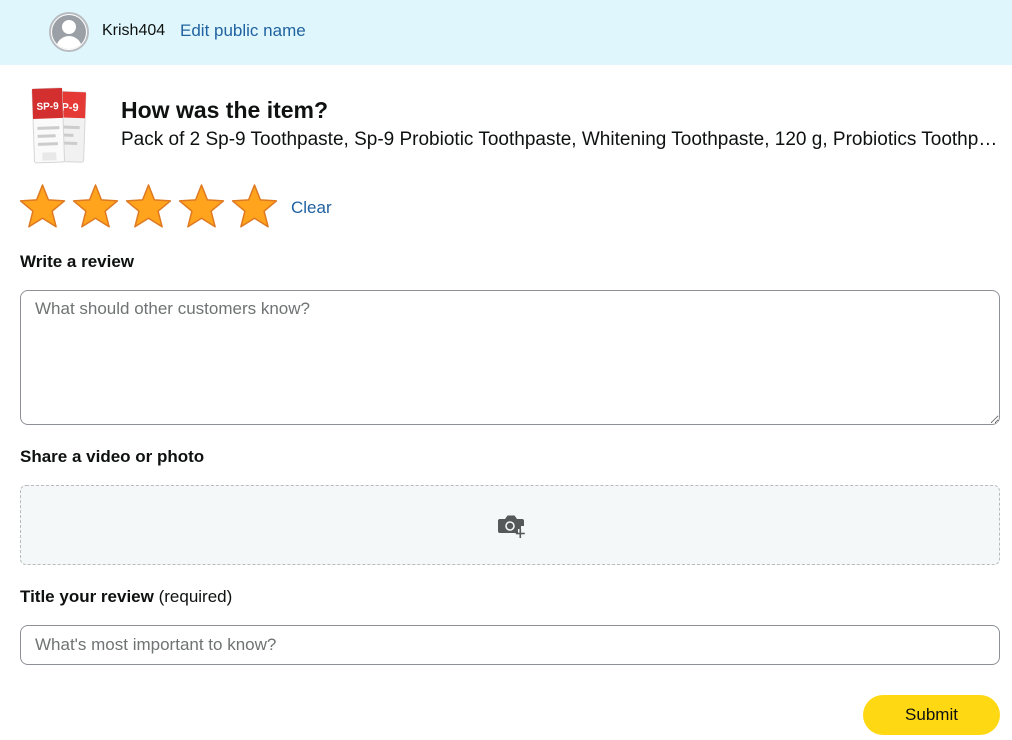 The image size is (1012, 740). Describe the element at coordinates (243, 31) in the screenshot. I see `edit-public-name-link: Edit public name` at that location.